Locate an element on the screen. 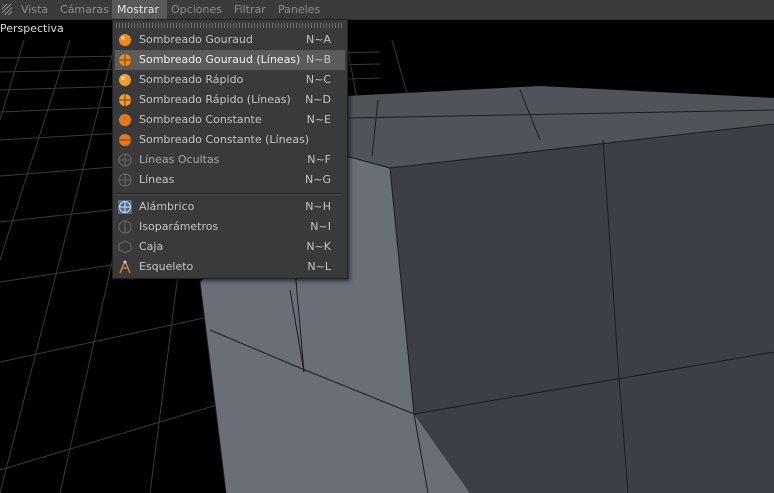 This screenshot has height=493, width=774. menu-item-isoparms: Isoparámetros N~I is located at coordinates (230, 227).